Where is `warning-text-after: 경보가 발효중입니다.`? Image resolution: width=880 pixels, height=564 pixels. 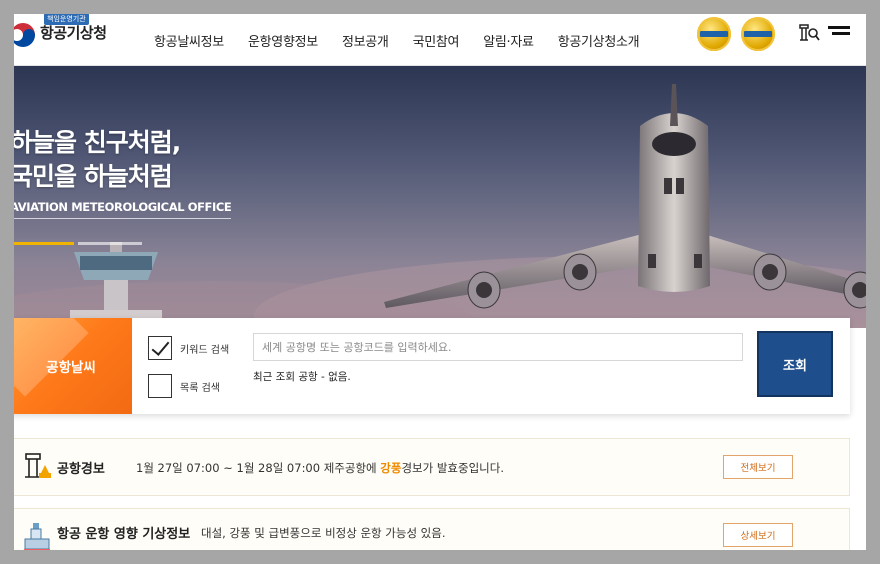
warning-text-after: 경보가 발효중입니다. is located at coordinates (452, 468).